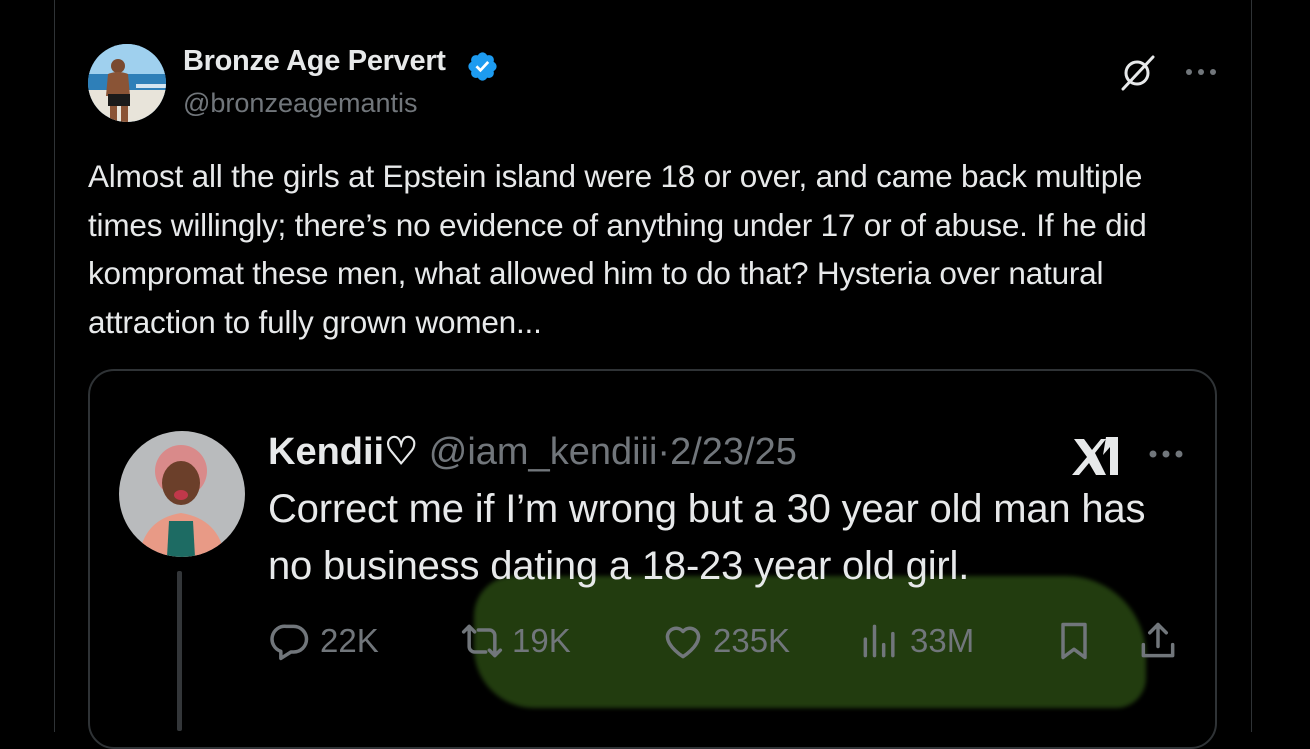  I want to click on views-count: 33M, so click(942, 640).